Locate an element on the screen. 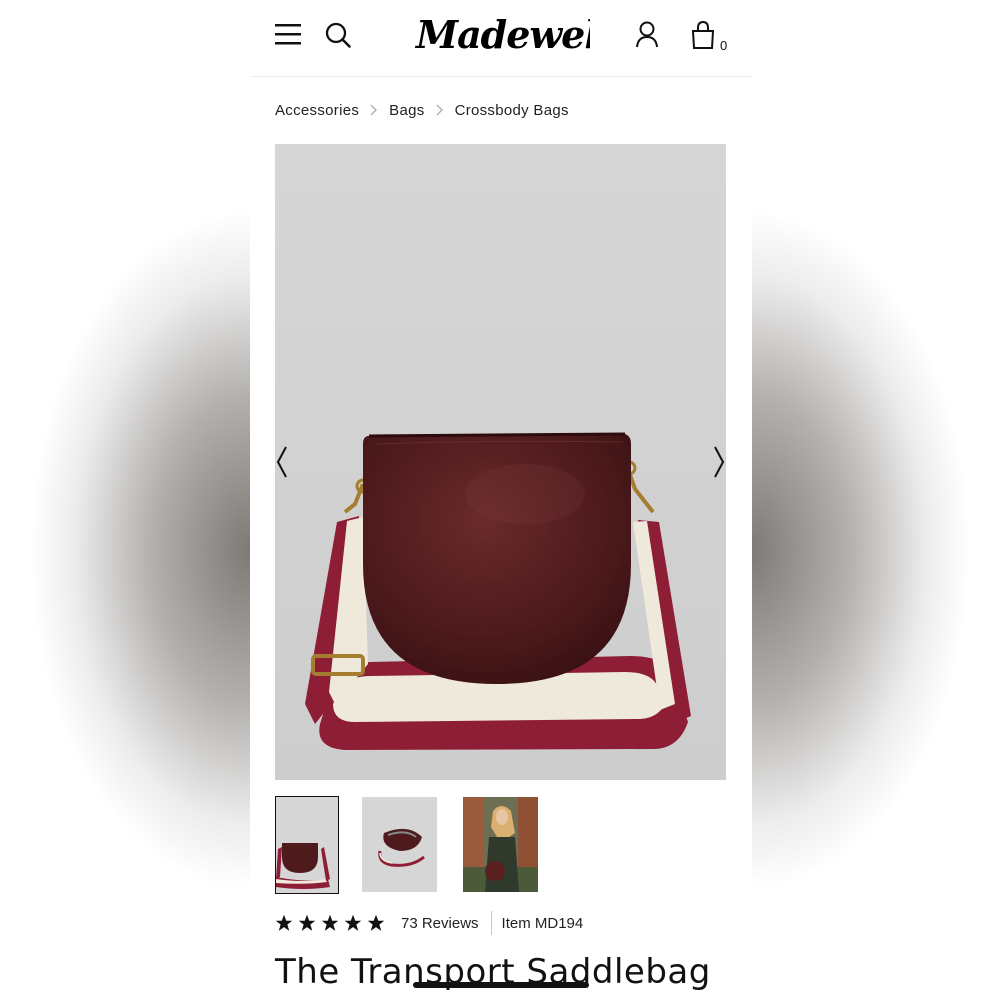 Image resolution: width=1000 pixels, height=1000 pixels. next-image-arrow-icon is located at coordinates (719, 462).